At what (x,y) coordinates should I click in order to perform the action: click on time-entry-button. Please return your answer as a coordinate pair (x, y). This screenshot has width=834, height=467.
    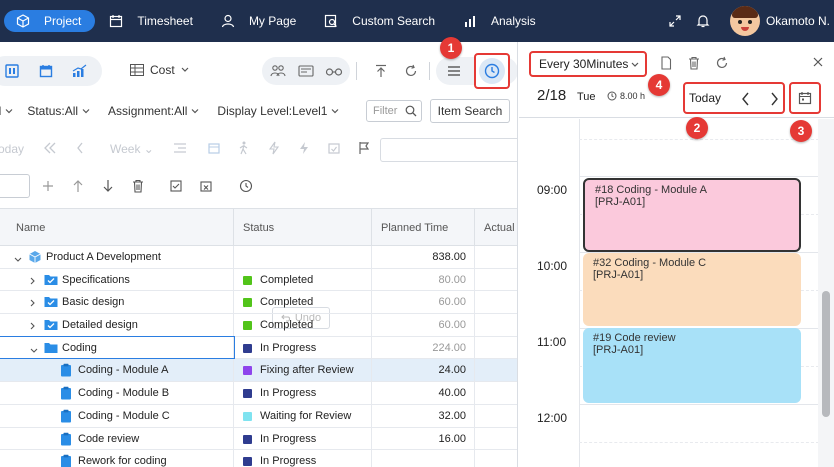
    Looking at the image, I should click on (492, 71).